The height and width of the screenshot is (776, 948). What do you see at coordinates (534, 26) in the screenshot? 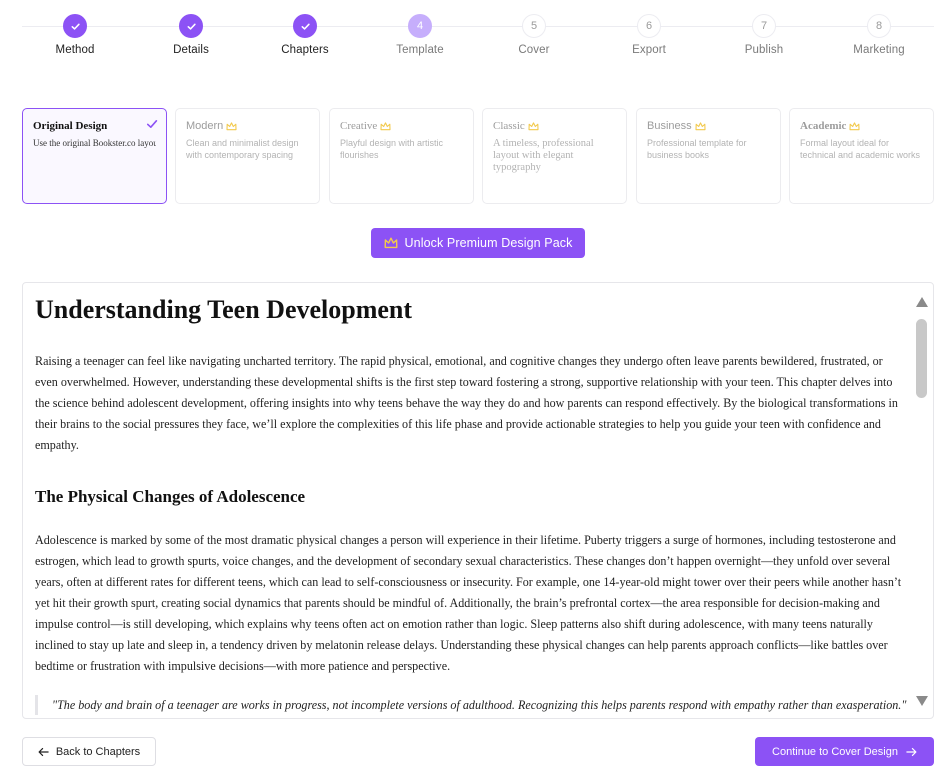
I see `step-number: 5` at bounding box center [534, 26].